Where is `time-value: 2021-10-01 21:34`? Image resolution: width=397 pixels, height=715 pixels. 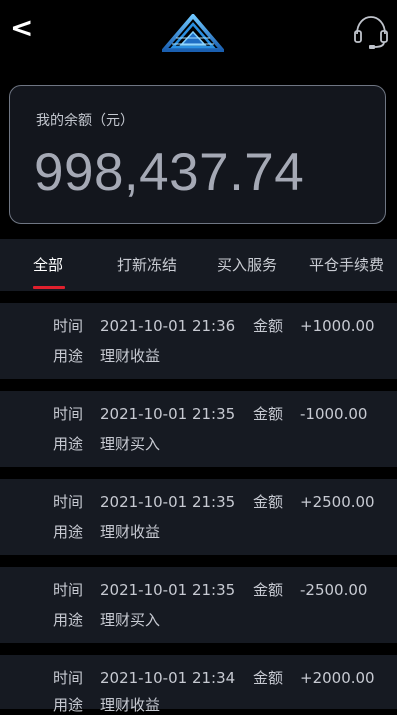 time-value: 2021-10-01 21:34 is located at coordinates (168, 678).